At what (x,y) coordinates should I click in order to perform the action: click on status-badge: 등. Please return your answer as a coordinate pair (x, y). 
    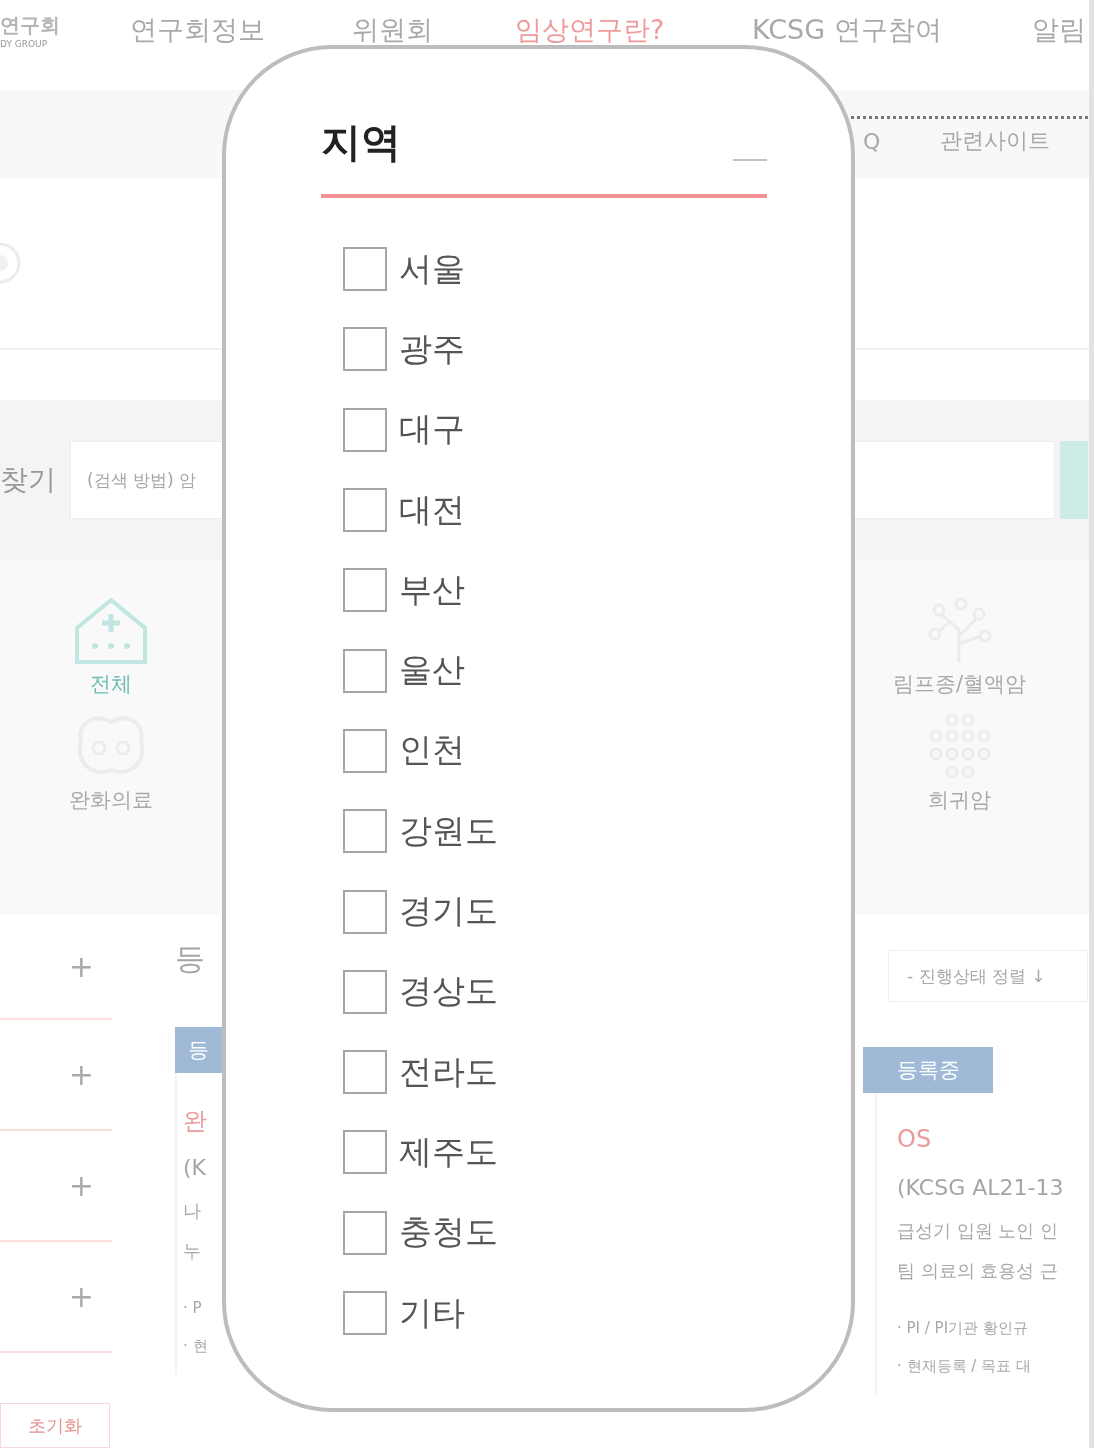
    Looking at the image, I should click on (198, 1050).